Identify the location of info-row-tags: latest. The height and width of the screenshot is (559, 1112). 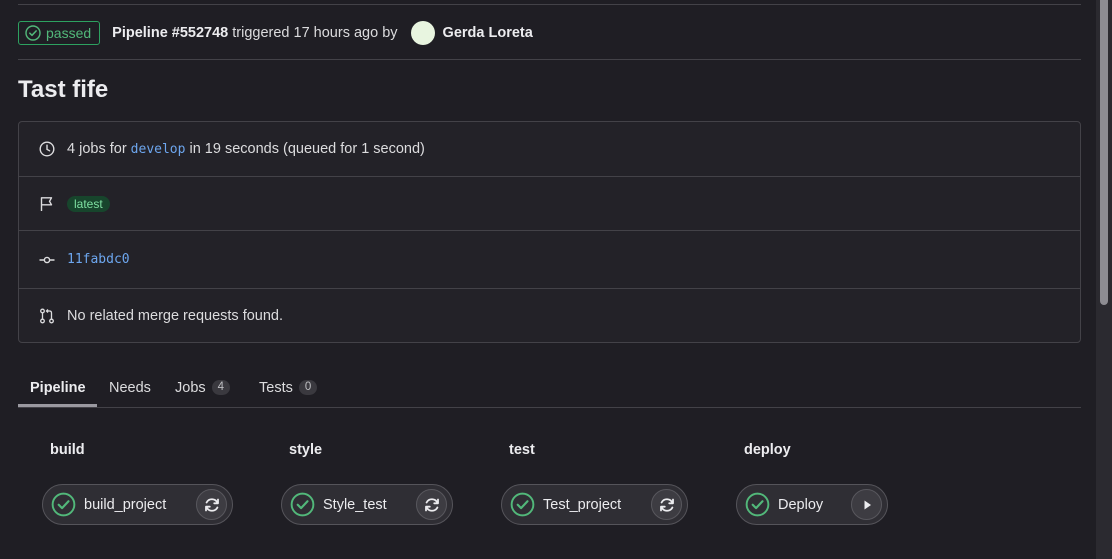
(549, 204).